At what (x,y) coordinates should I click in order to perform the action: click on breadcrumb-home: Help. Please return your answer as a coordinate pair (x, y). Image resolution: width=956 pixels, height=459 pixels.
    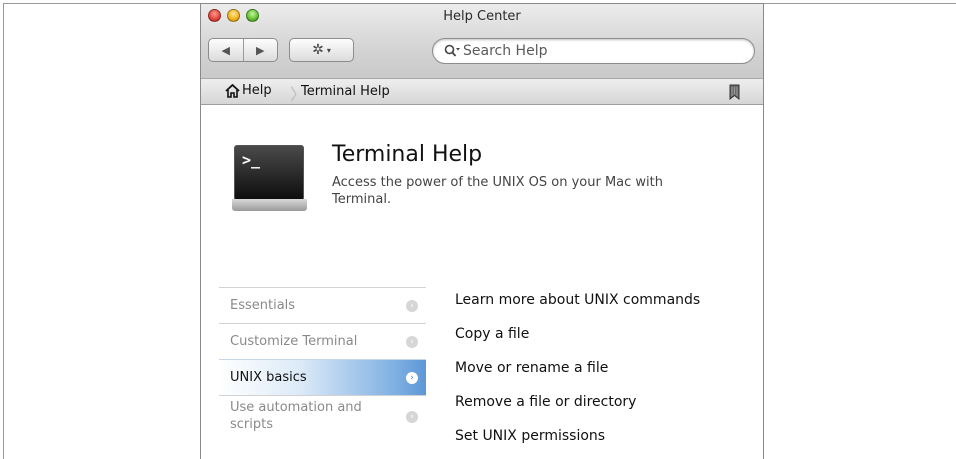
    Looking at the image, I should click on (248, 90).